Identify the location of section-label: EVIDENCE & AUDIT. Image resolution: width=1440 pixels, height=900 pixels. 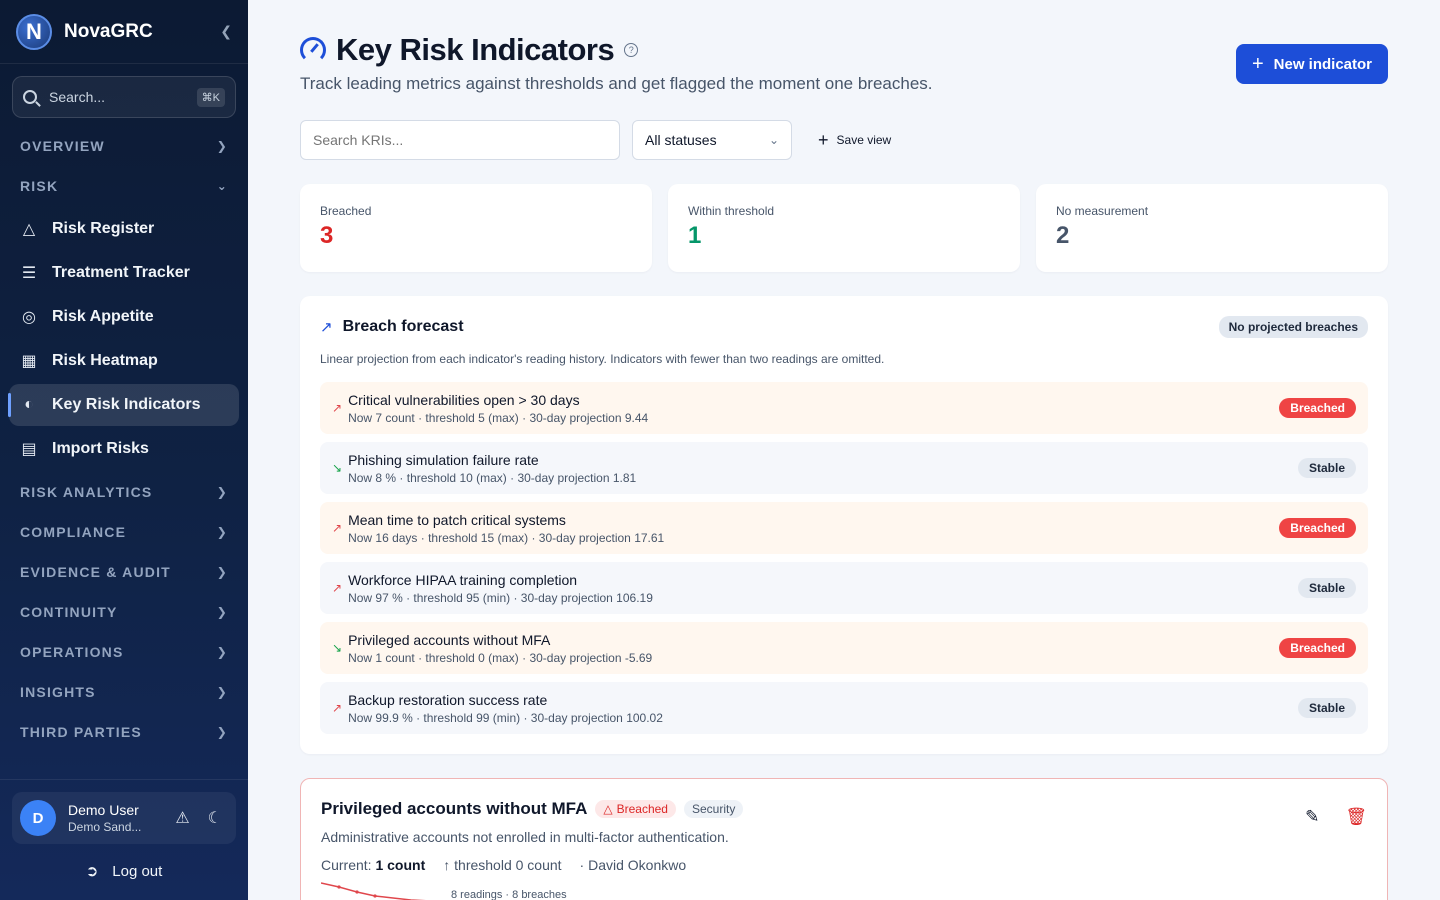
(95, 572).